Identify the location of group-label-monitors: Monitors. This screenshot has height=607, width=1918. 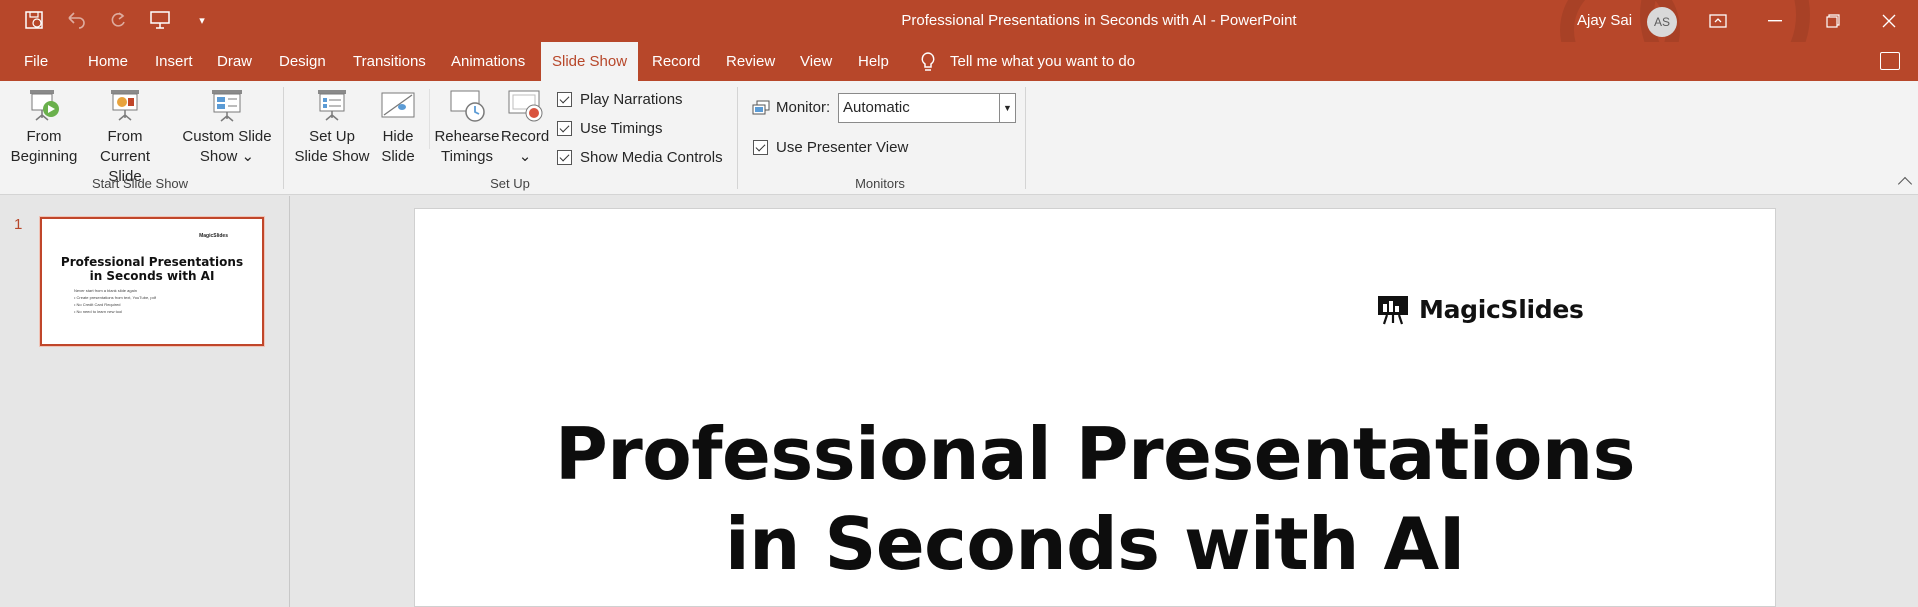
(880, 183).